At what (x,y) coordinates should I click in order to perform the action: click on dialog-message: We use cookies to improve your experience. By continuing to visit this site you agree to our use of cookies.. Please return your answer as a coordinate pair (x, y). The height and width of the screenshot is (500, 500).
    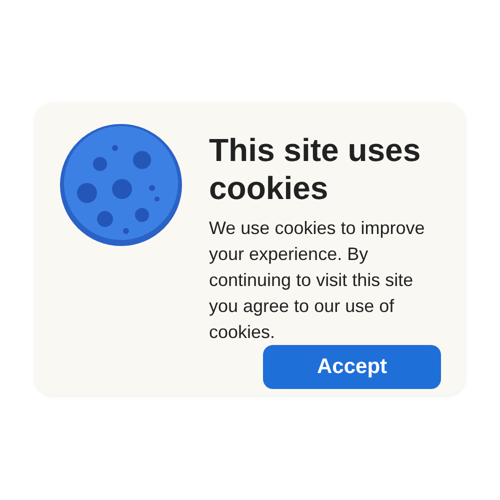
    Looking at the image, I should click on (317, 280).